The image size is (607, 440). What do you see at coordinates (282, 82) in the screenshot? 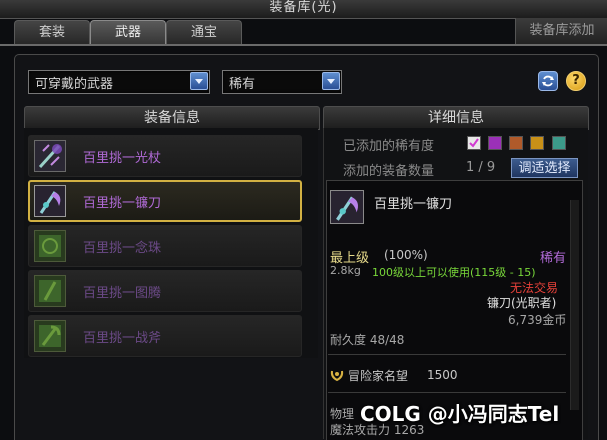
I see `rarity-dropdown: 稀有` at bounding box center [282, 82].